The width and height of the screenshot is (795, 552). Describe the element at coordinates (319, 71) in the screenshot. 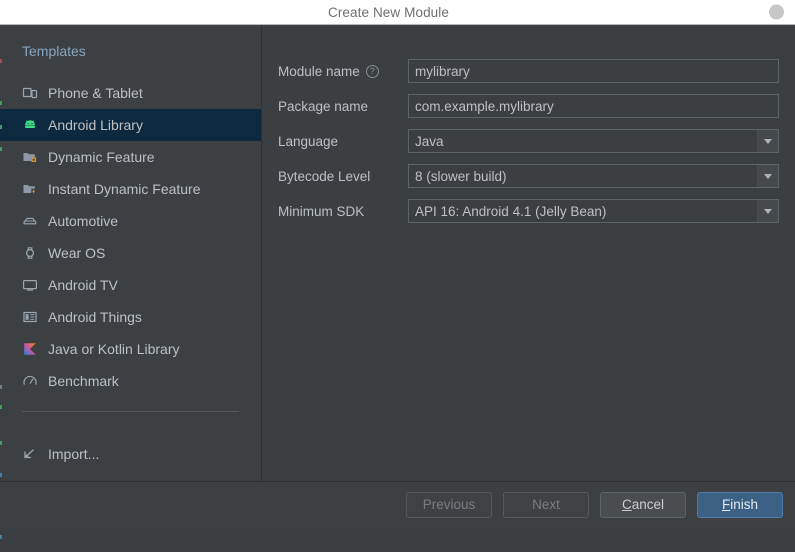

I see `module-name-label: Module name` at that location.